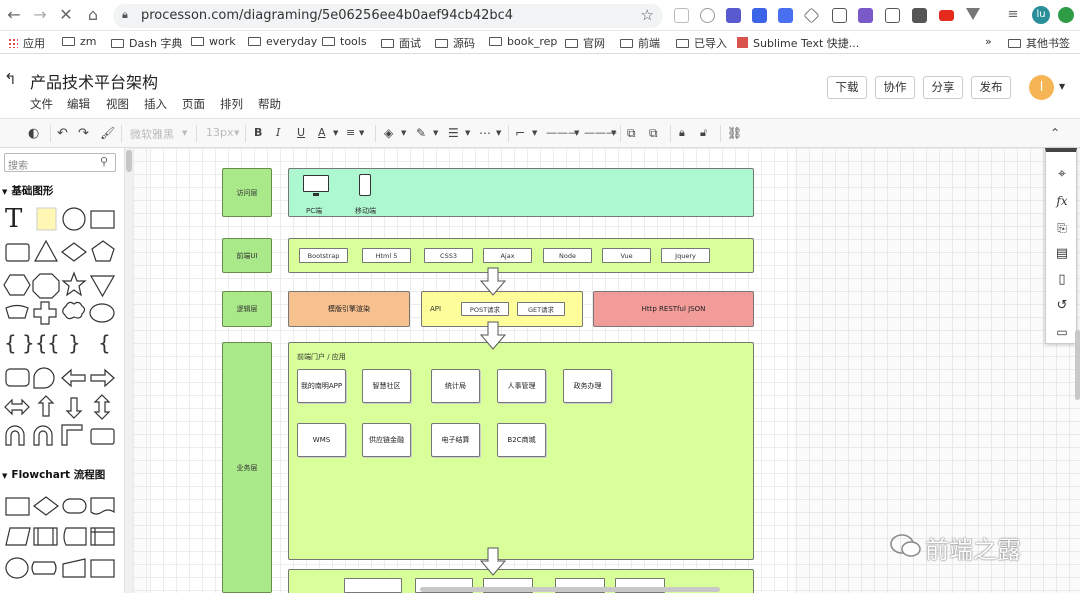 The image size is (1080, 593). I want to click on lock-icon: 🔒︎, so click(682, 133).